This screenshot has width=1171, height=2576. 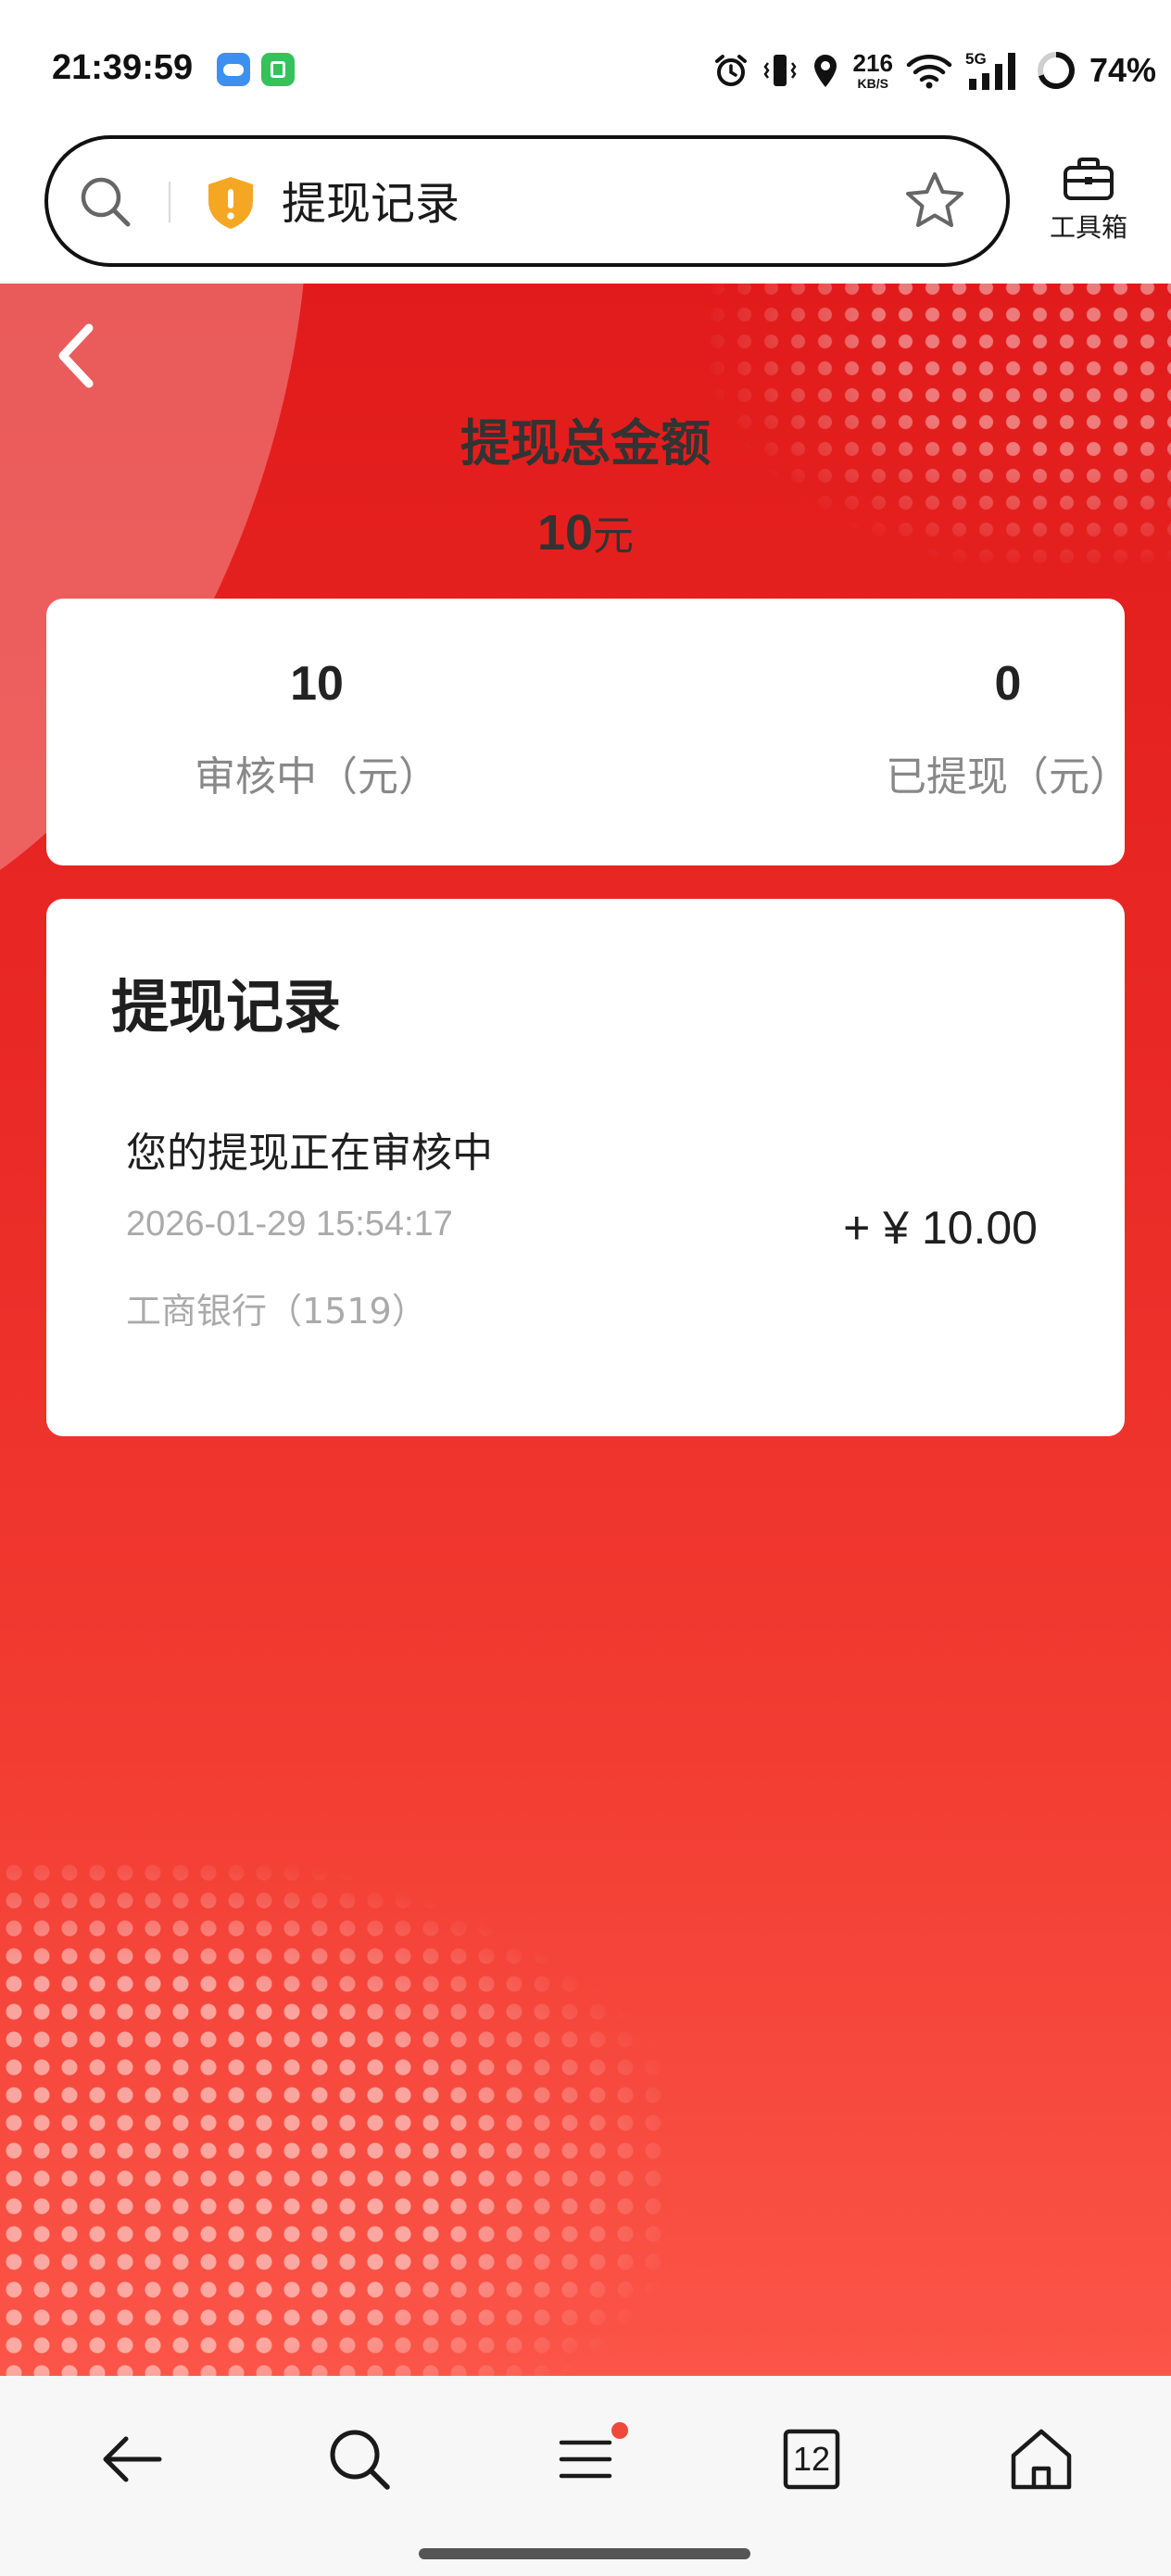 I want to click on alarm-icon, so click(x=731, y=70).